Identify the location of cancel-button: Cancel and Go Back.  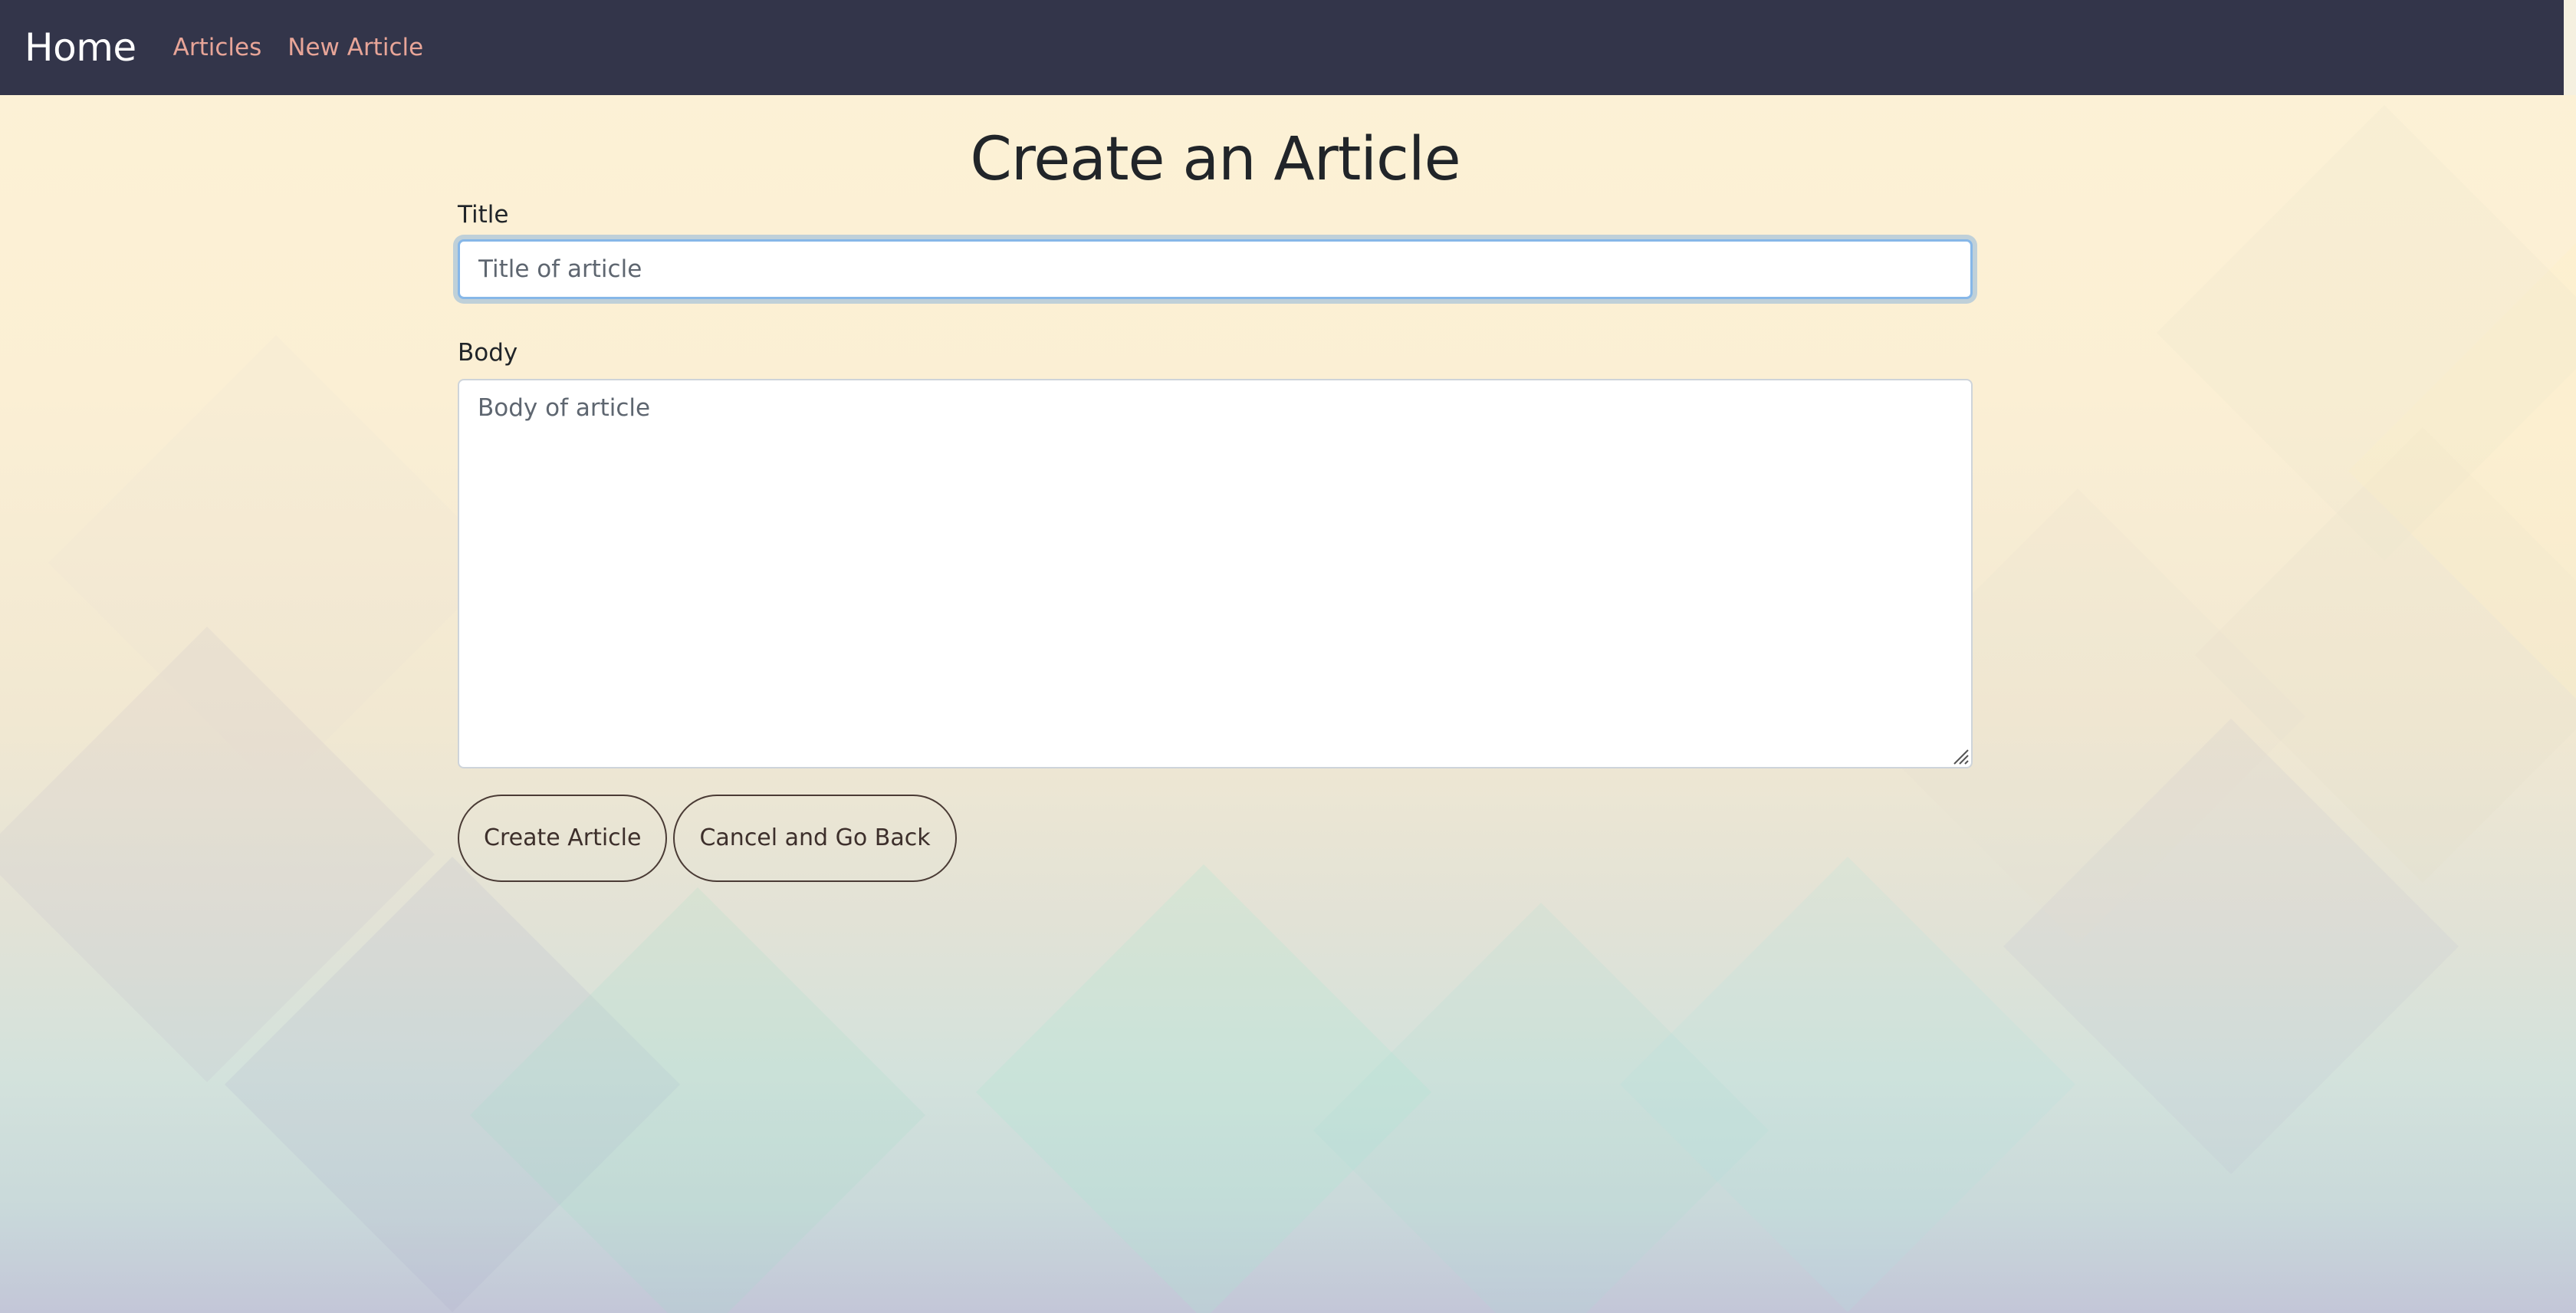
(815, 838).